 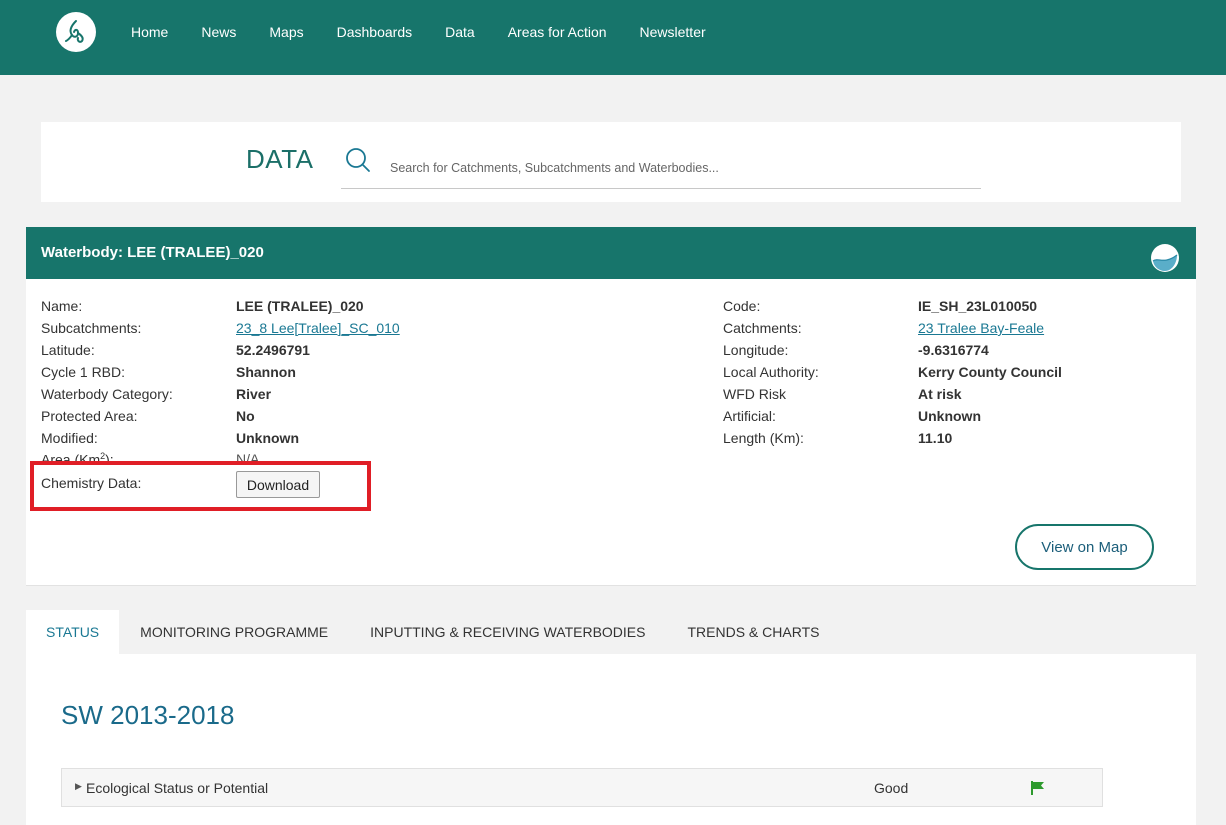 I want to click on tab-monitoring-programme: MONITORING PROGRAMME, so click(x=234, y=632).